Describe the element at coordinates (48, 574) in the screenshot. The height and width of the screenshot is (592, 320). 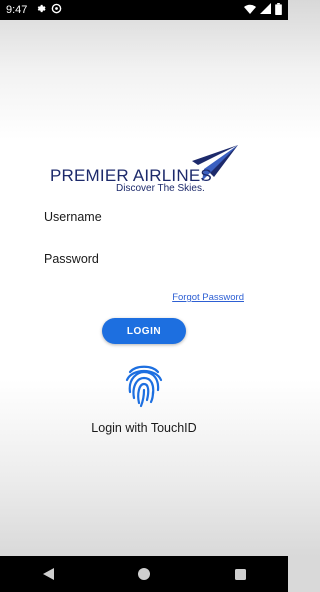
I see `back-icon` at that location.